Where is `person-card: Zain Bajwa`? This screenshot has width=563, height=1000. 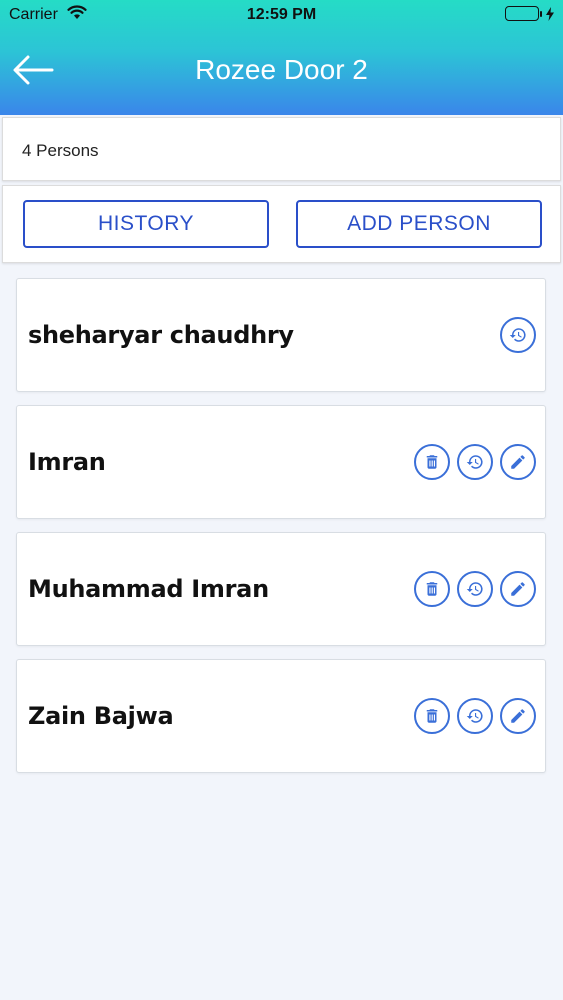
person-card: Zain Bajwa is located at coordinates (281, 716).